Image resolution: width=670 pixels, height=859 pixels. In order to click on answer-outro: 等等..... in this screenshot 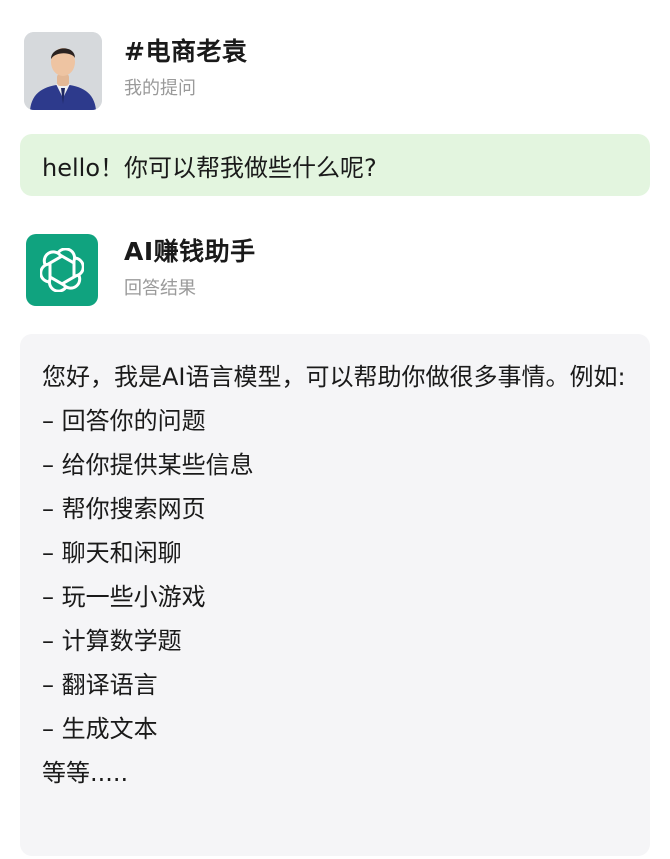, I will do `click(85, 773)`.